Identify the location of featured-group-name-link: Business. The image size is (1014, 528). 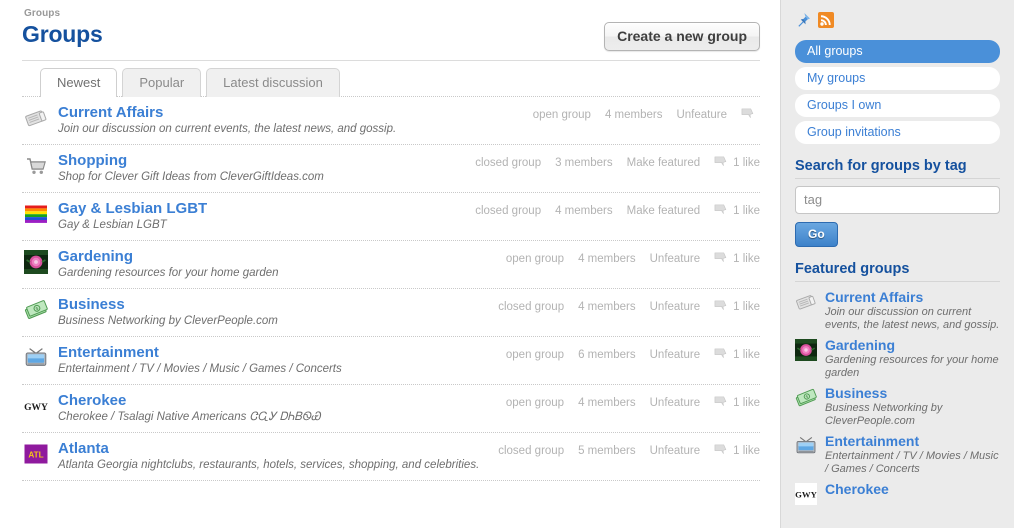
(912, 393).